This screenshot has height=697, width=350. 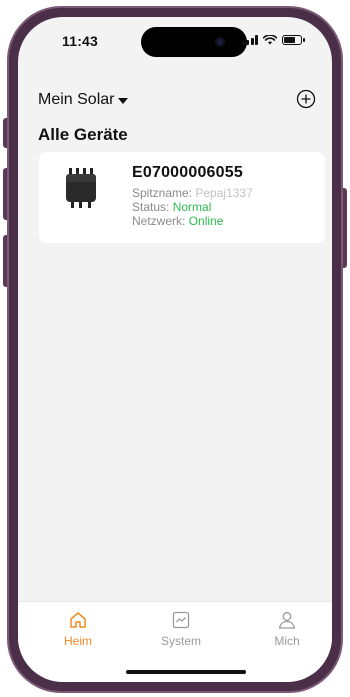 What do you see at coordinates (81, 188) in the screenshot?
I see `microinverter-image` at bounding box center [81, 188].